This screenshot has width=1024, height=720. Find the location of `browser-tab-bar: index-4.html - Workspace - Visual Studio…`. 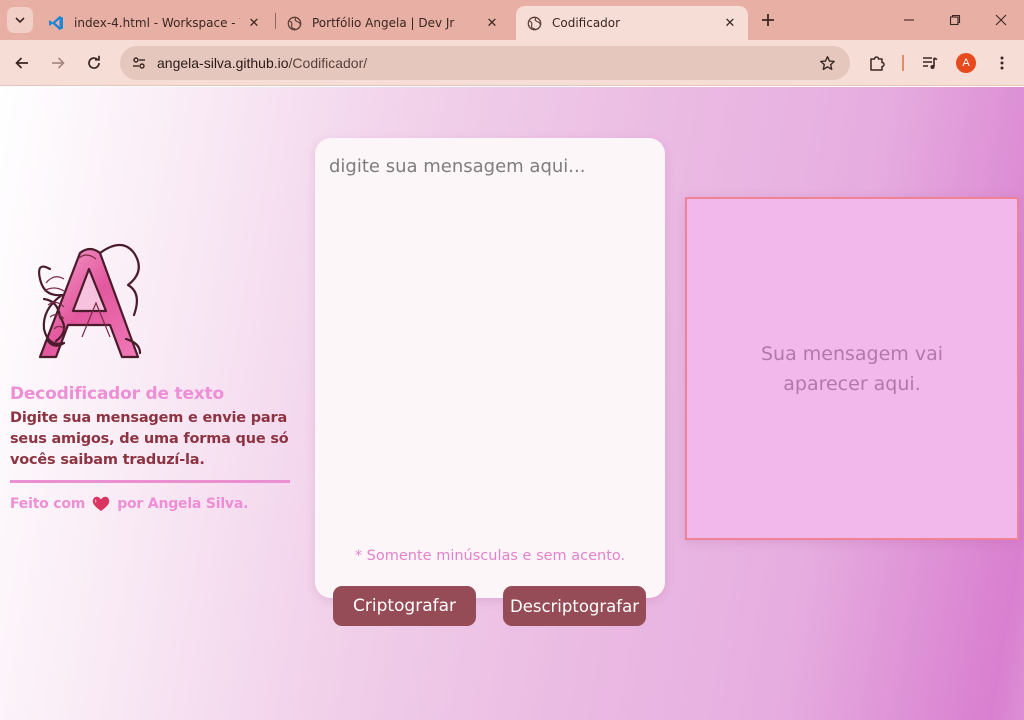

browser-tab-bar: index-4.html - Workspace - Visual Studio… is located at coordinates (512, 20).